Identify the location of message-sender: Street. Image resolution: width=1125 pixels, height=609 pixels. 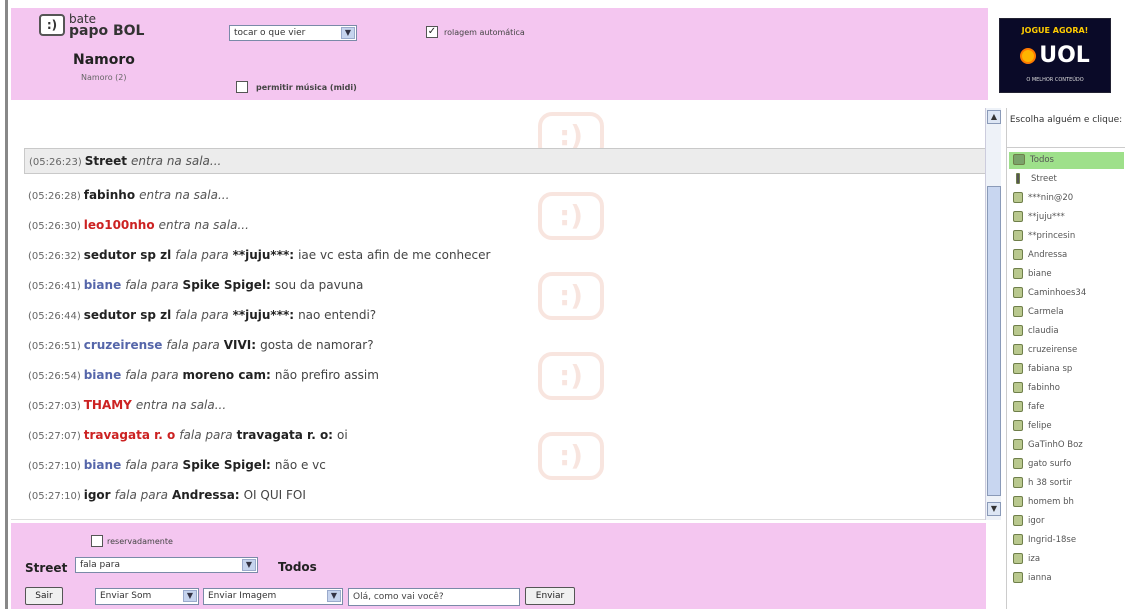
(106, 161).